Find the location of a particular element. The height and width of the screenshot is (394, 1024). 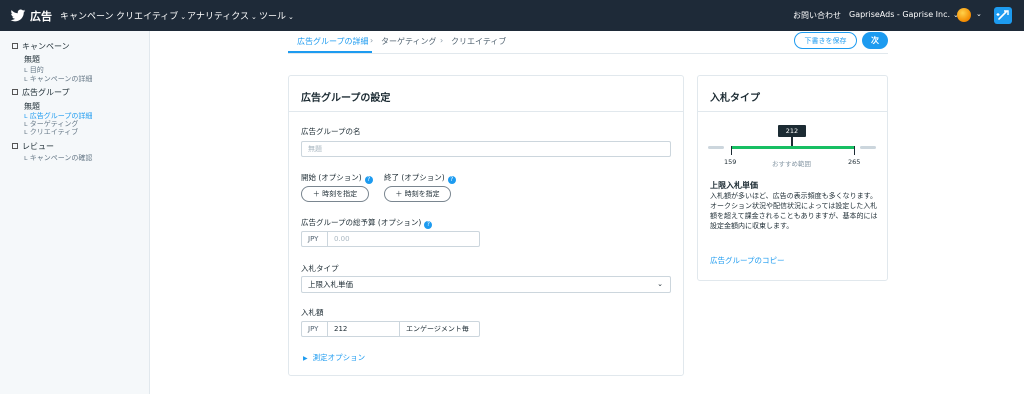

bid-amount-field: JPY 212 エンゲージメント毎 is located at coordinates (390, 329).